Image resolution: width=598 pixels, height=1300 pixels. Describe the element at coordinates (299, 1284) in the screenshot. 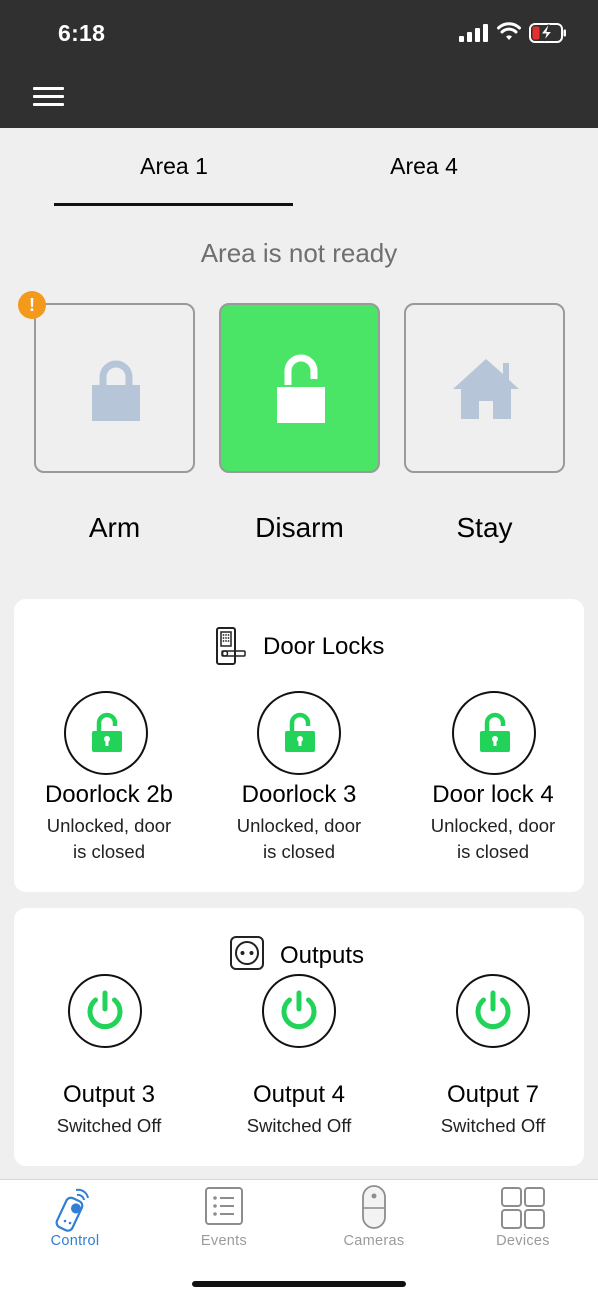

I see `home-indicator` at that location.